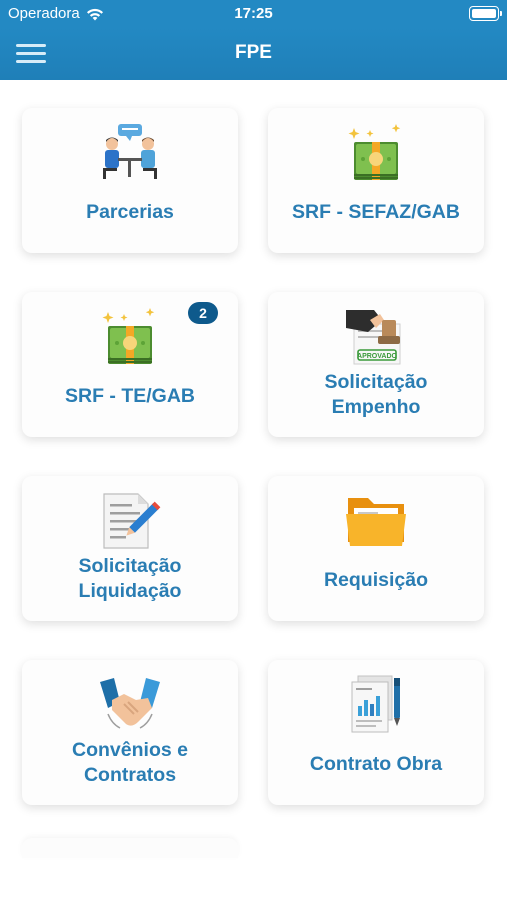  I want to click on card-label-line2: Empenho, so click(376, 407).